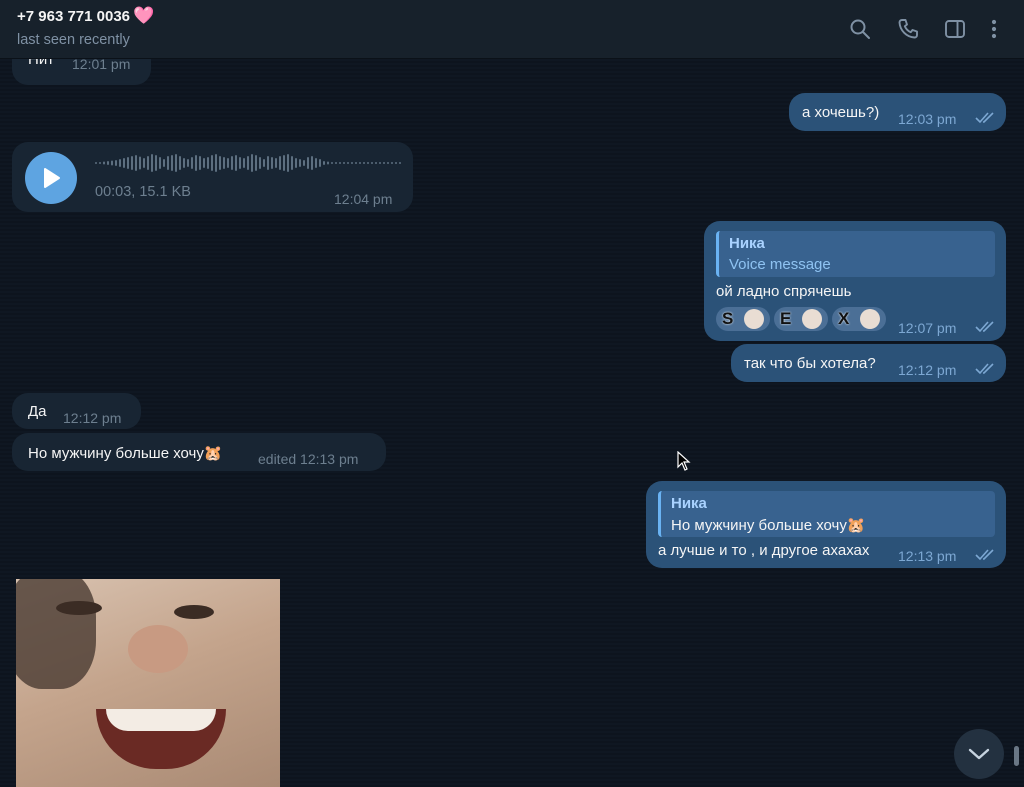  Describe the element at coordinates (1016, 422) in the screenshot. I see `scrollbar-track` at that location.